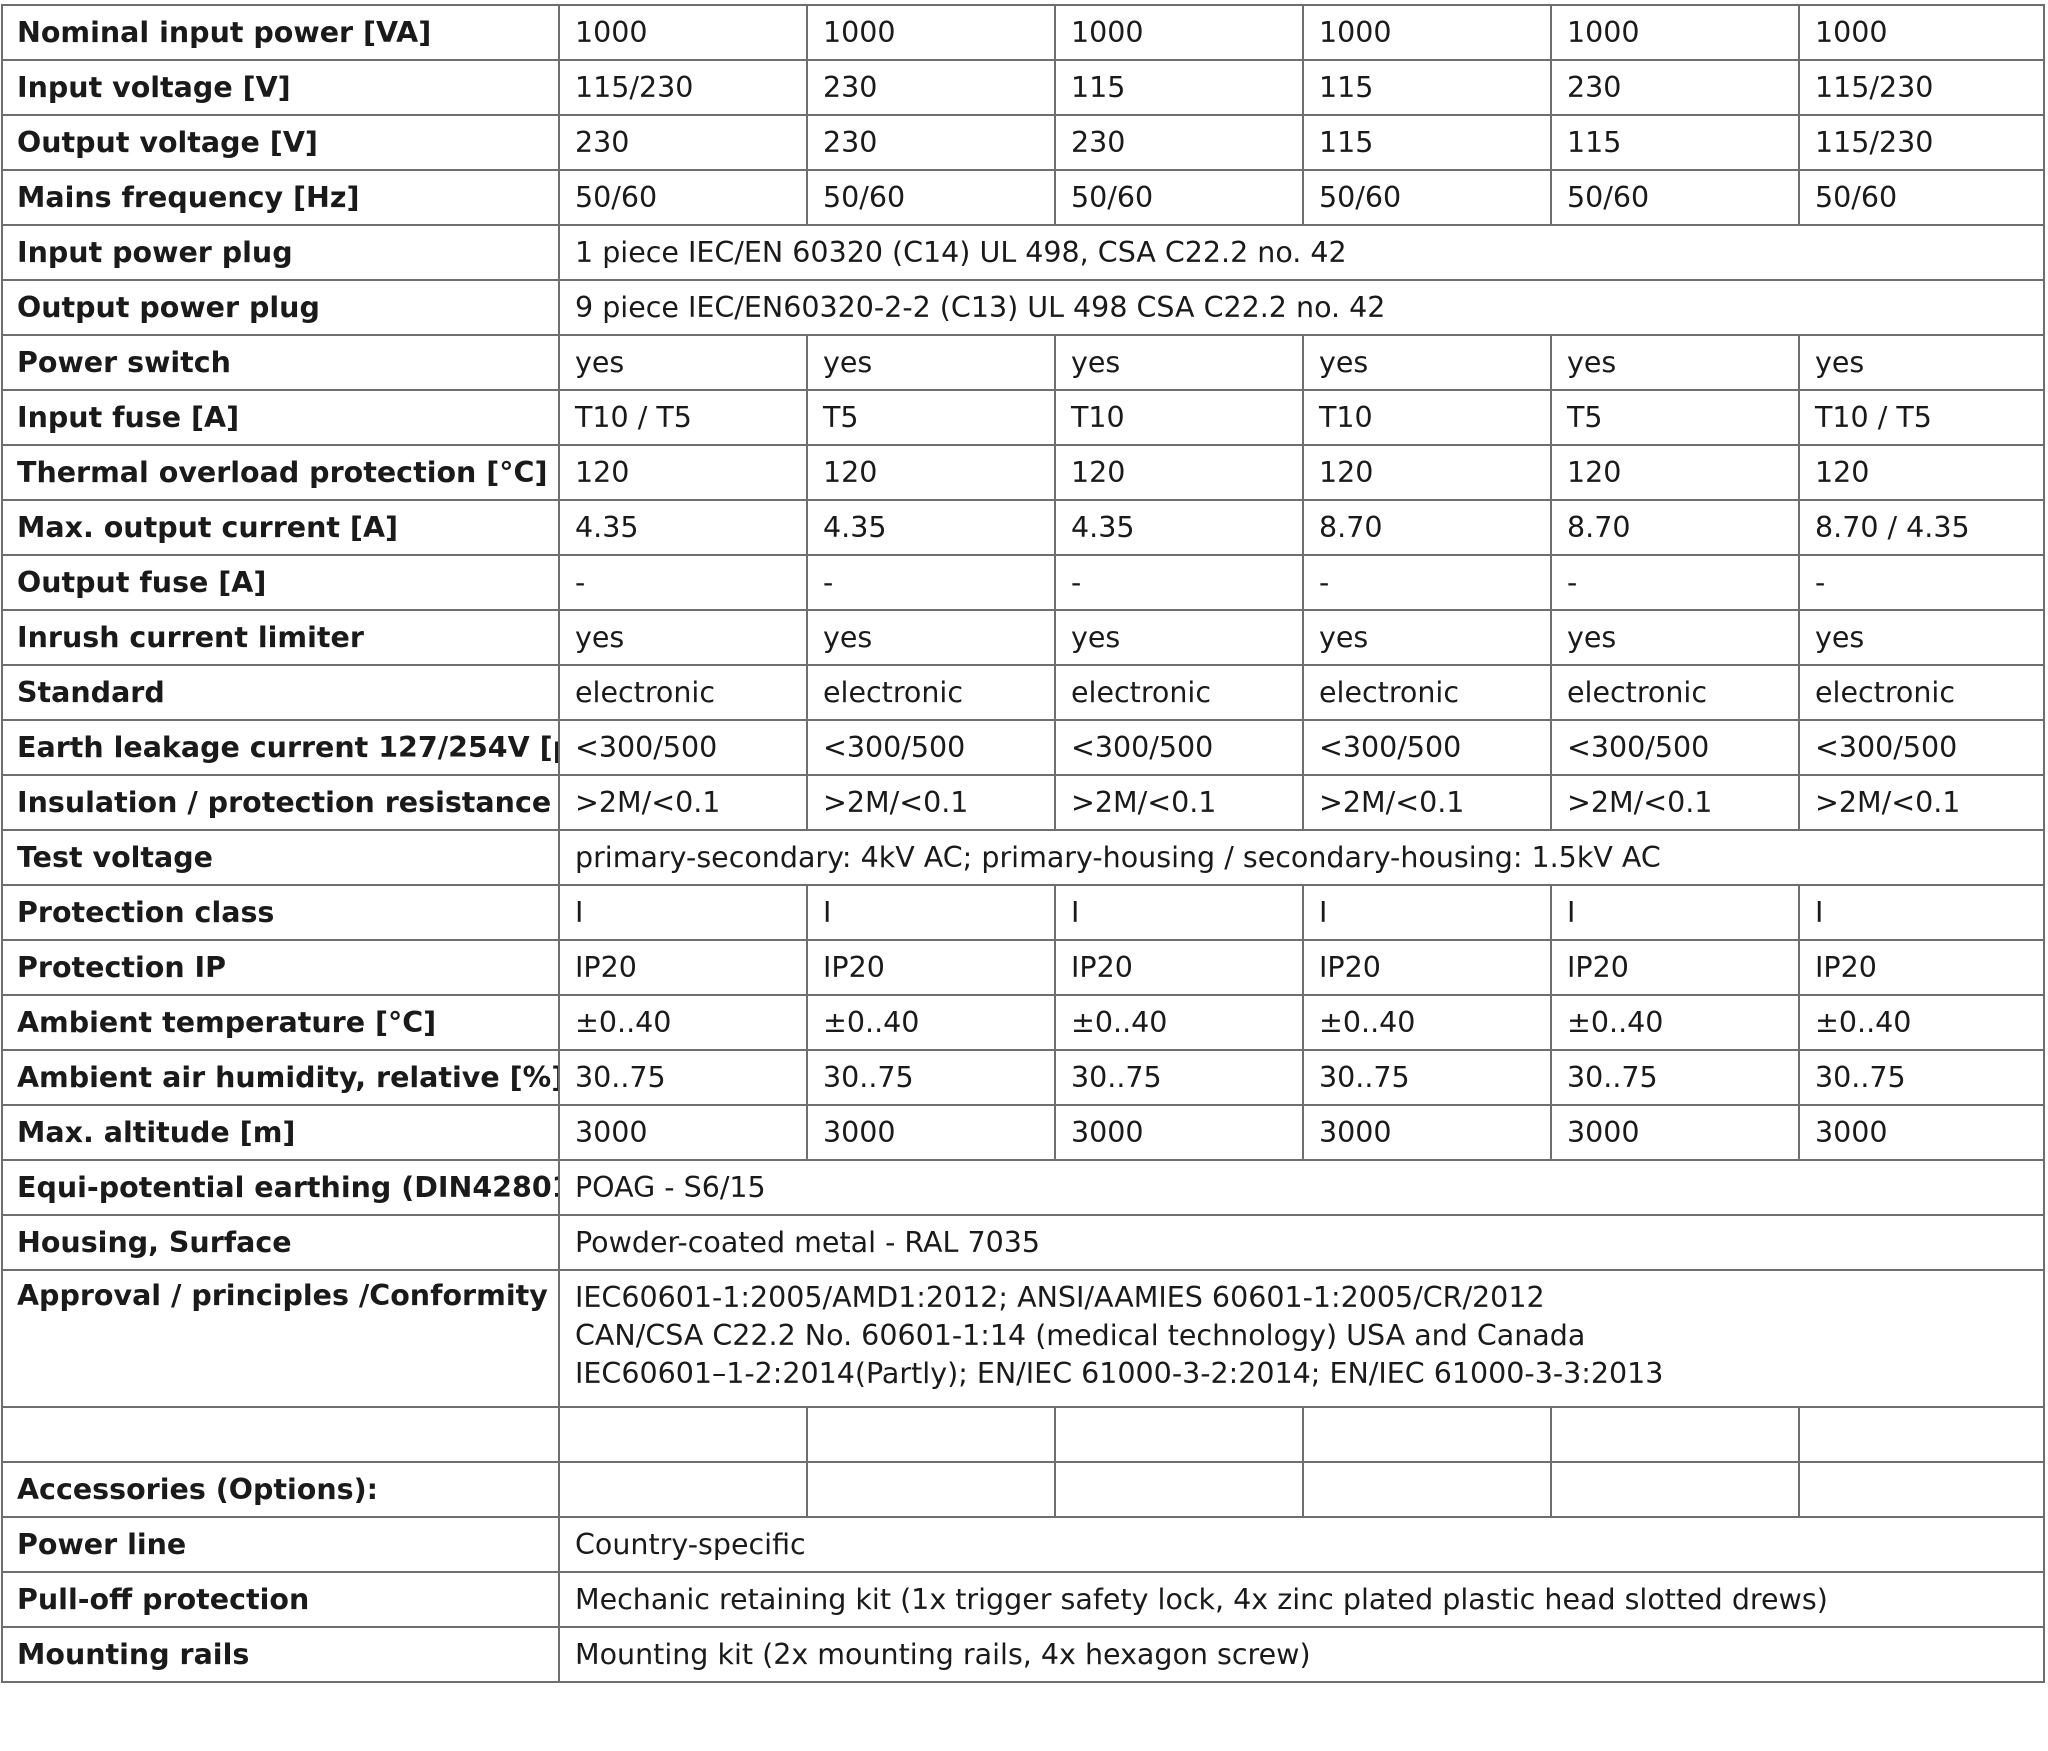  What do you see at coordinates (280, 967) in the screenshot?
I see `row-label: Protection IP` at bounding box center [280, 967].